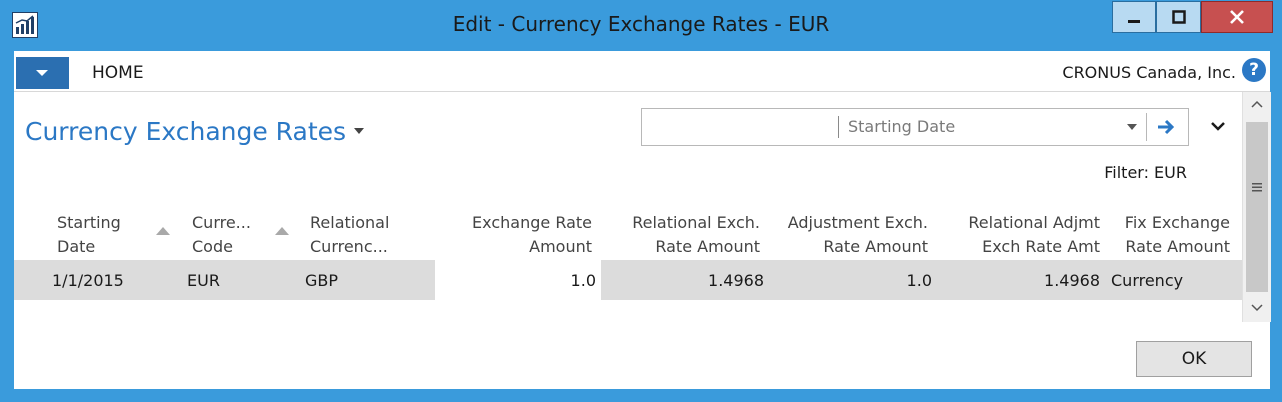 Image resolution: width=1282 pixels, height=402 pixels. What do you see at coordinates (518, 235) in the screenshot?
I see `column-header-exchange-rate-amount: Exchange Rate Amount` at bounding box center [518, 235].